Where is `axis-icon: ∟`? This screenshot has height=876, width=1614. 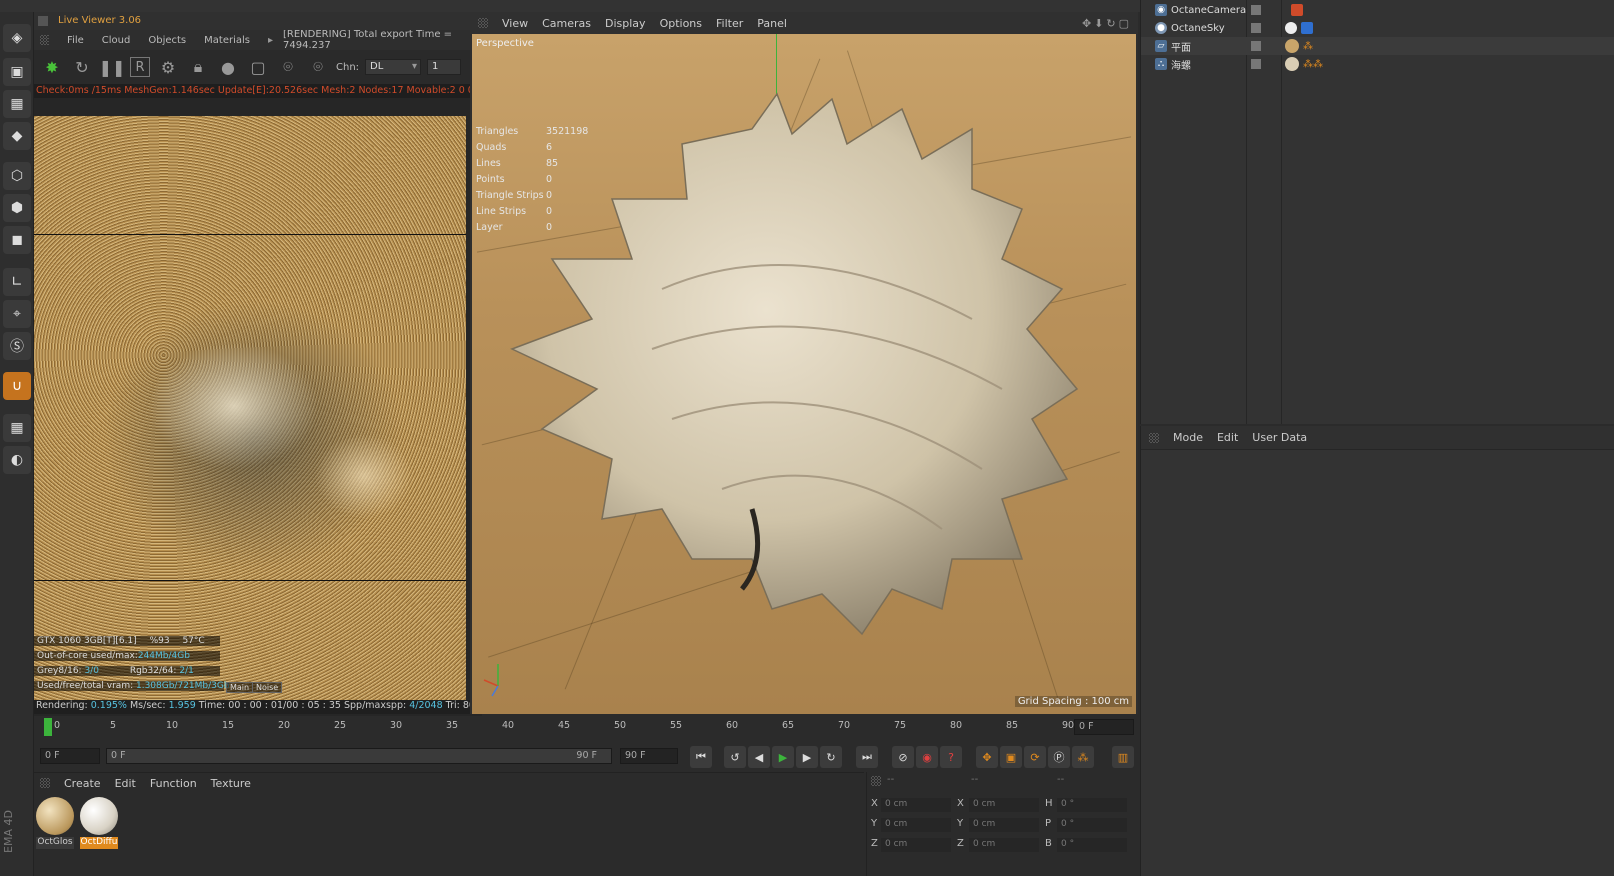 axis-icon: ∟ is located at coordinates (17, 282).